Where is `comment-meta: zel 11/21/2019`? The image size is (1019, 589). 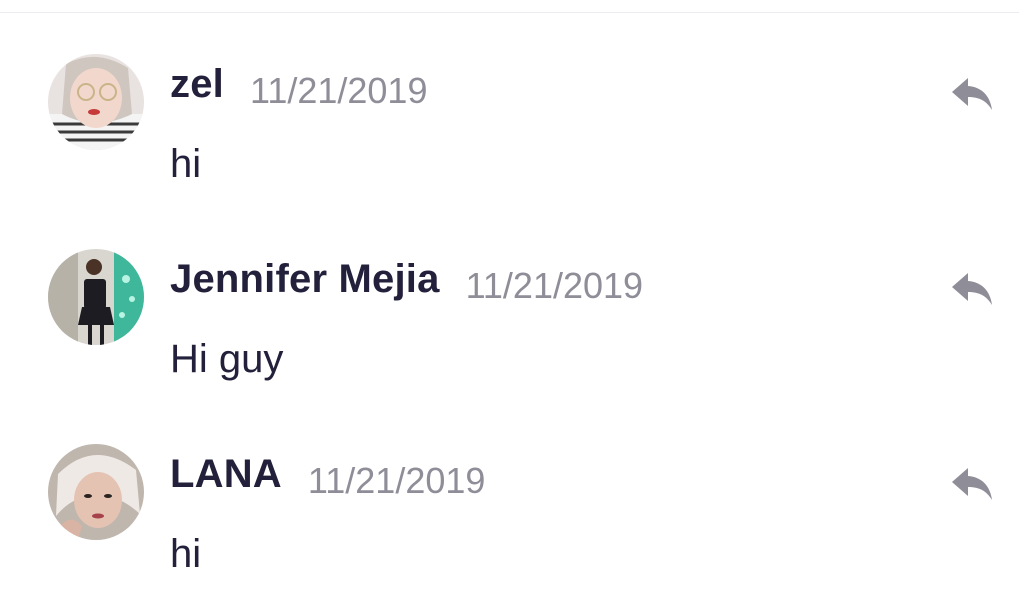 comment-meta: zel 11/21/2019 is located at coordinates (298, 87).